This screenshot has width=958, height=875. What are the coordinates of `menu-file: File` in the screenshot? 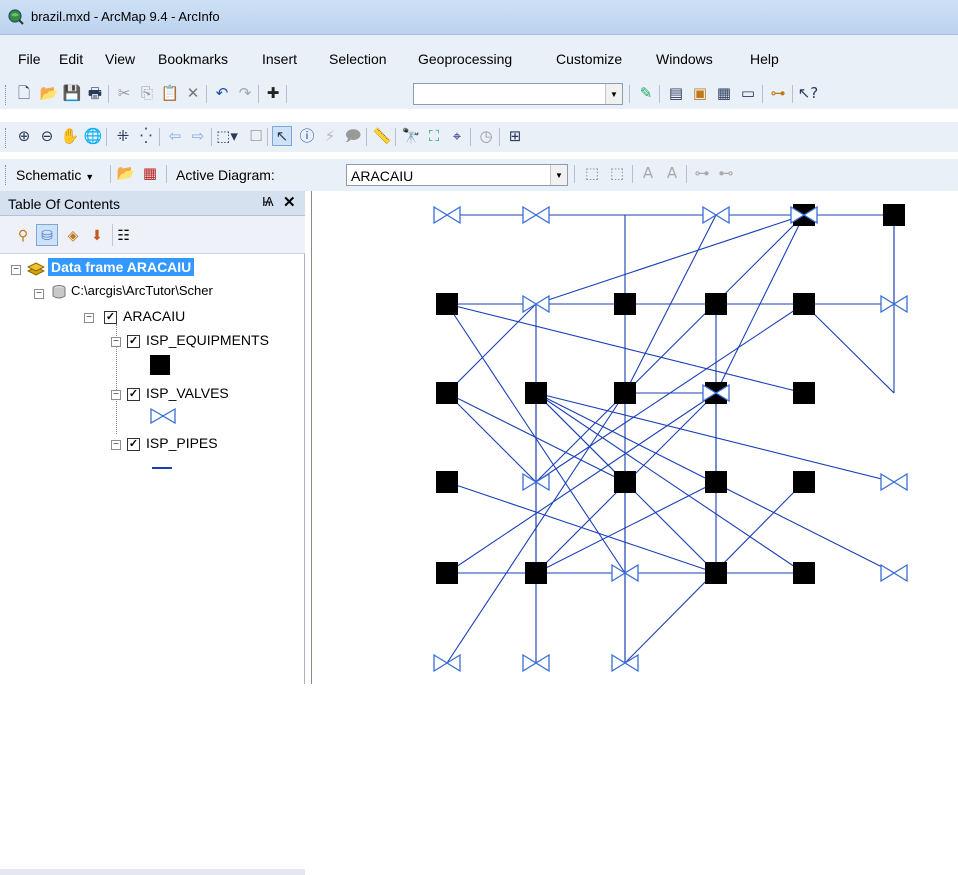 It's located at (29, 59).